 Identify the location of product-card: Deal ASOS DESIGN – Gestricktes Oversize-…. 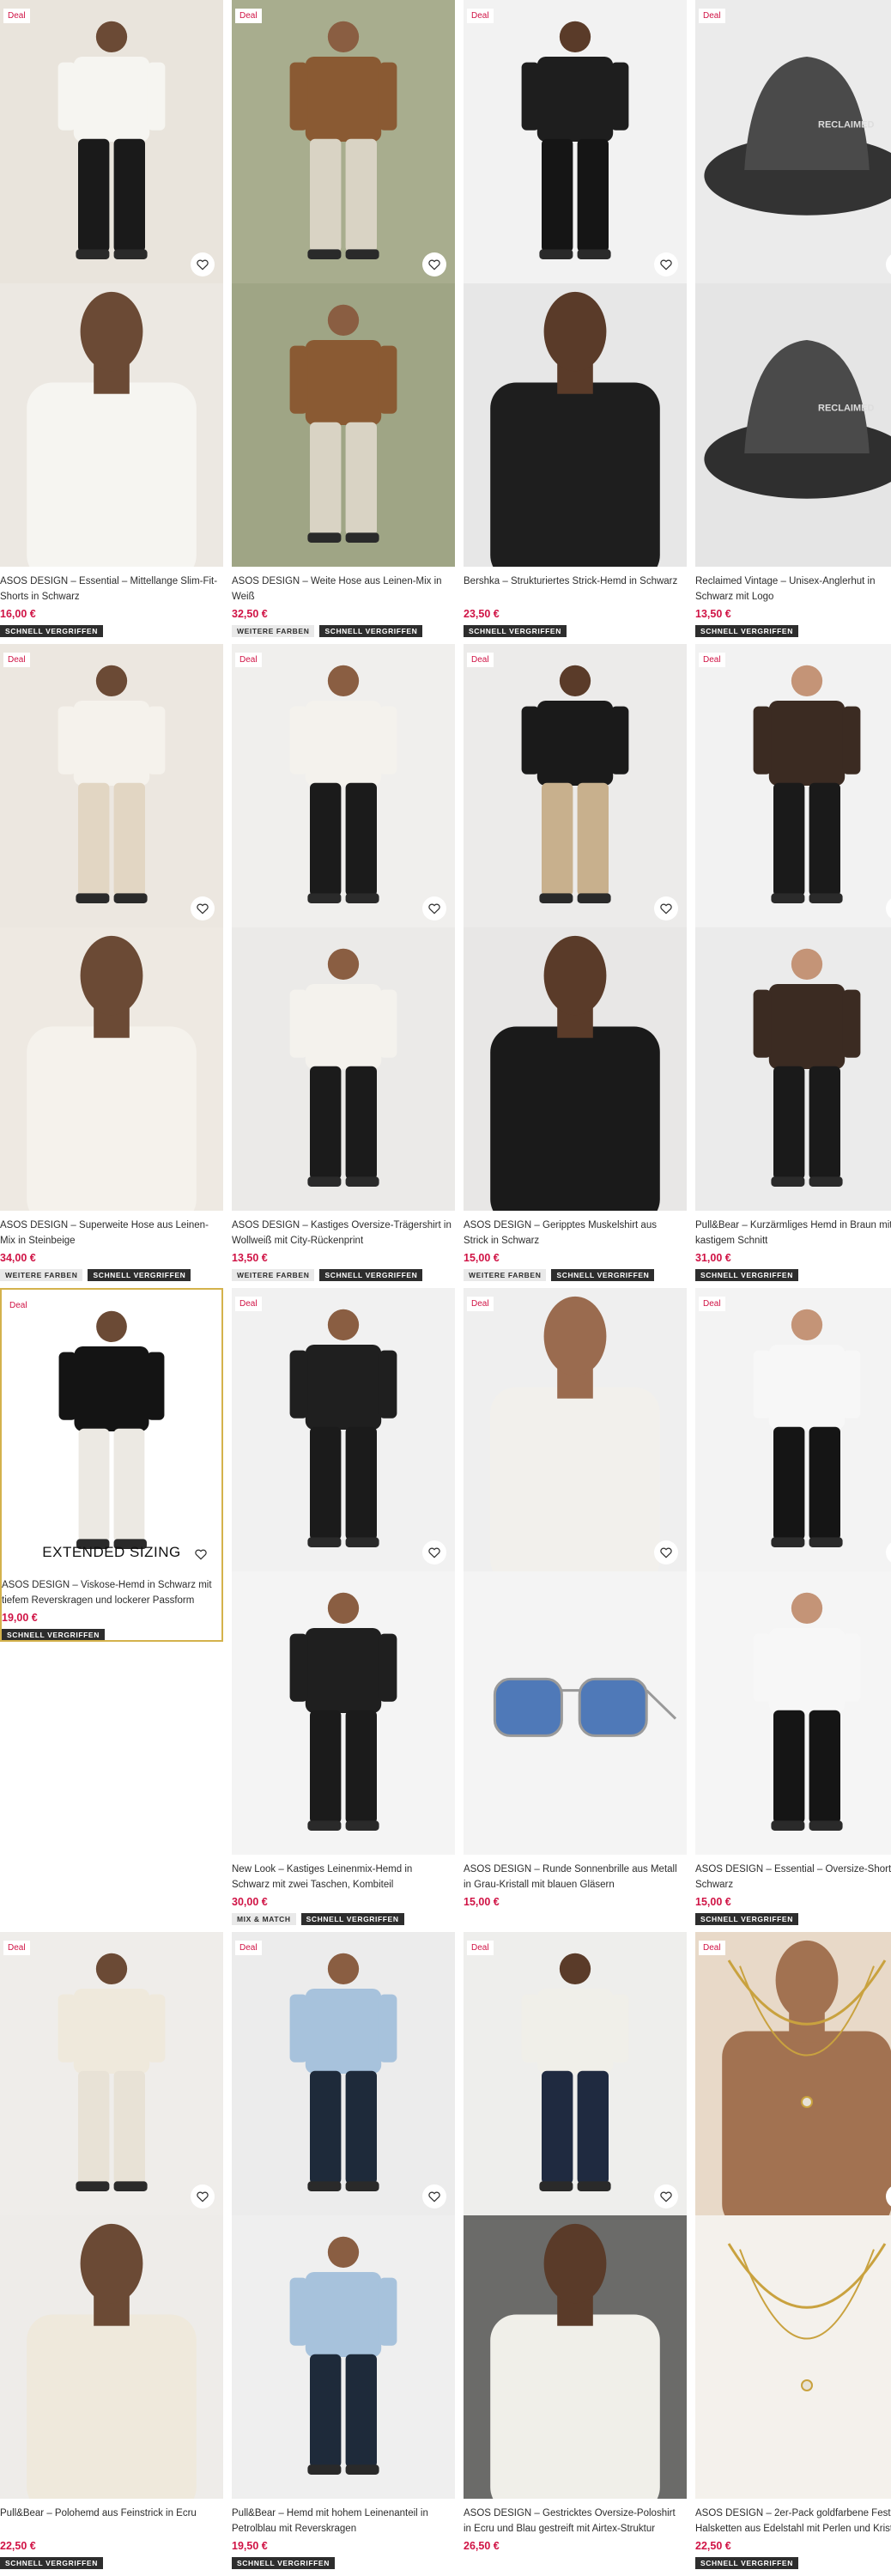
(575, 2252).